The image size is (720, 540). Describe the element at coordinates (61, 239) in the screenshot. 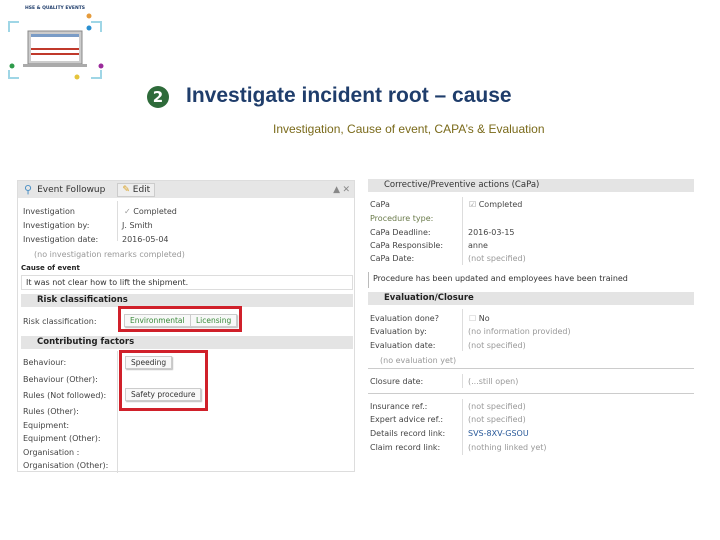

I see `investigation-date-label: Investigation date:` at that location.